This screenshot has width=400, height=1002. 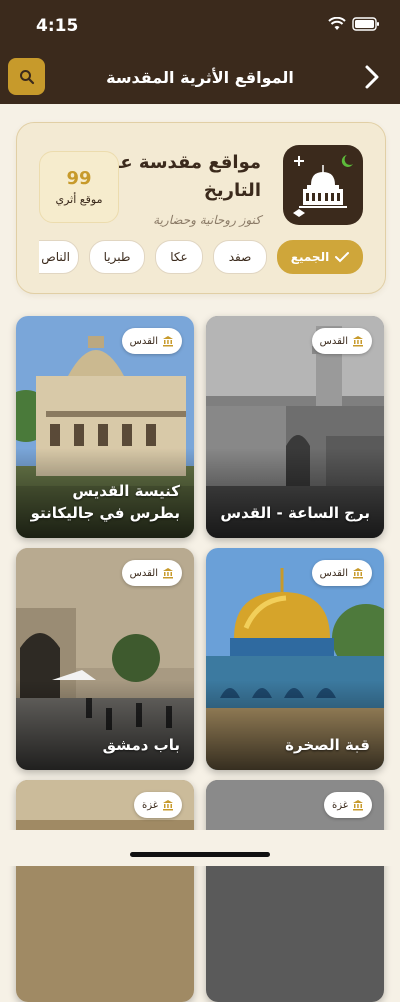 What do you see at coordinates (105, 891) in the screenshot?
I see `site-card-gaza-2: غزة` at bounding box center [105, 891].